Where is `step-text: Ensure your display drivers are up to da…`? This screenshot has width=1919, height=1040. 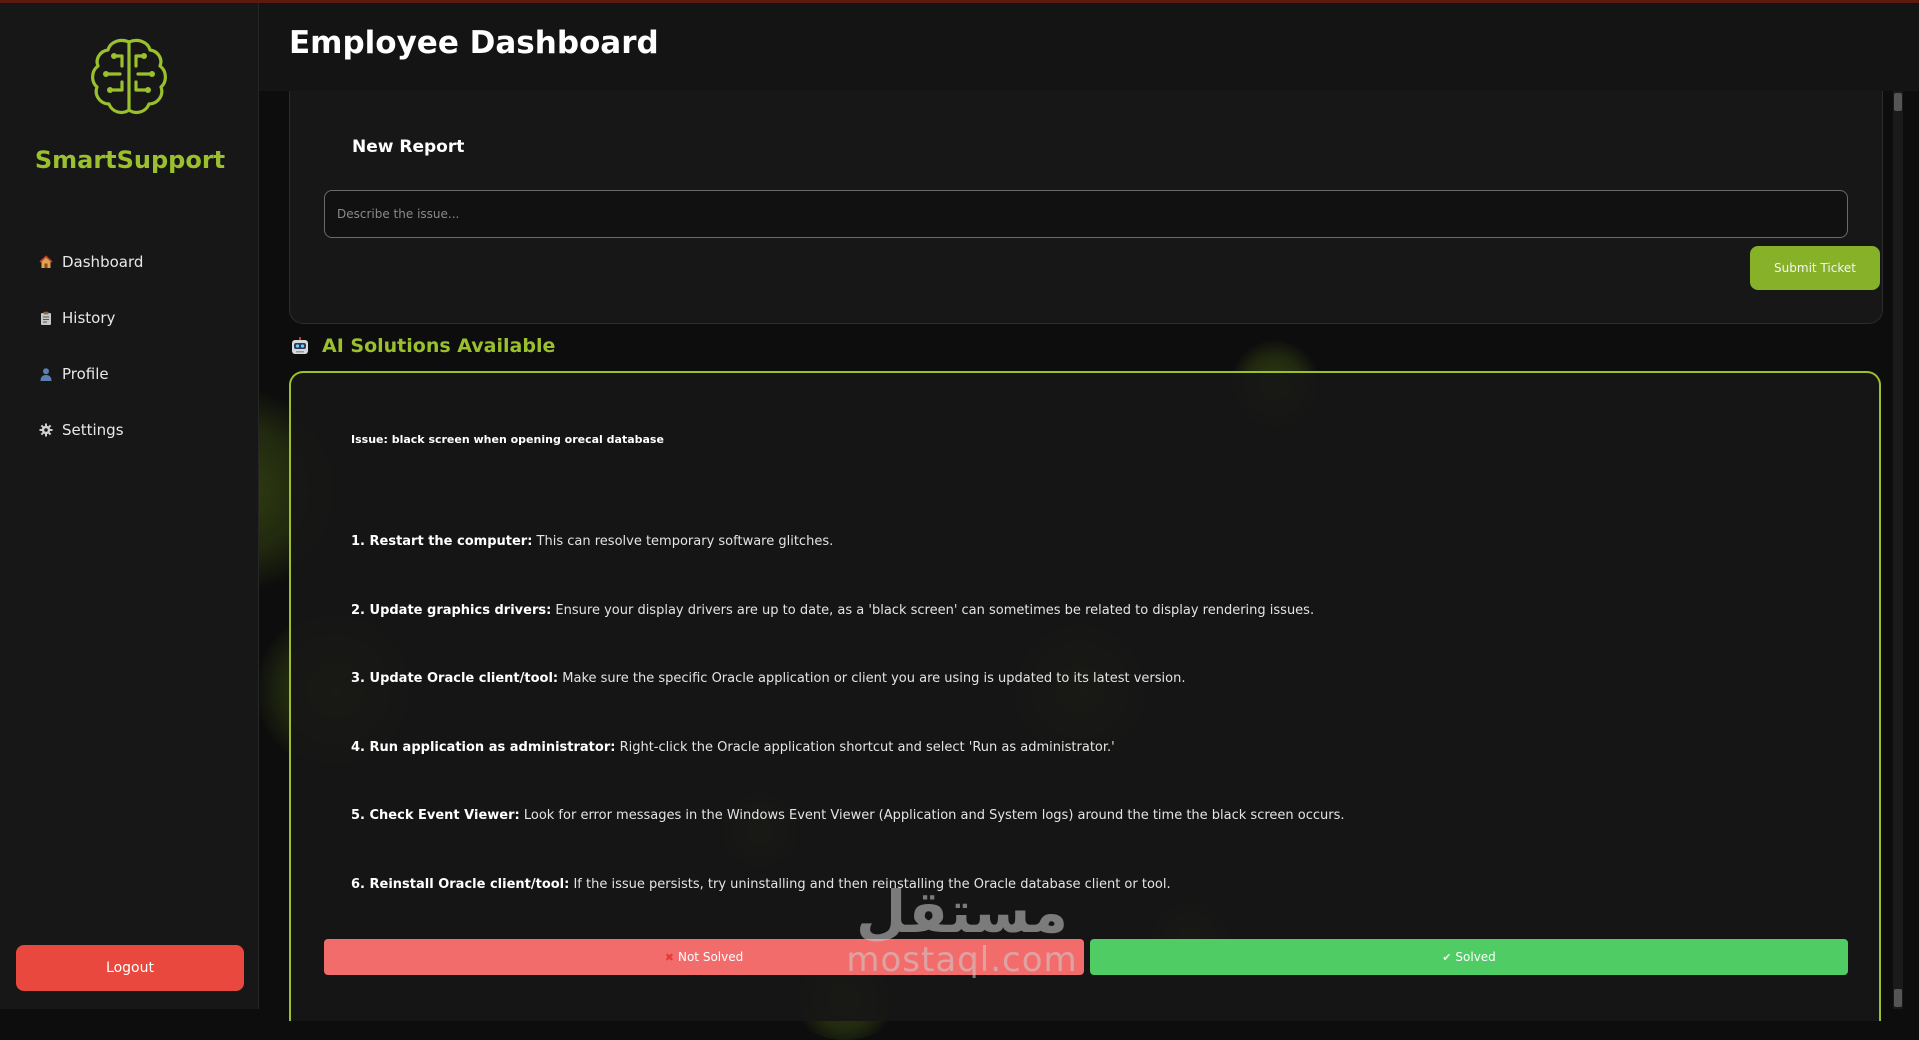
step-text: Ensure your display drivers are up to da… is located at coordinates (933, 610).